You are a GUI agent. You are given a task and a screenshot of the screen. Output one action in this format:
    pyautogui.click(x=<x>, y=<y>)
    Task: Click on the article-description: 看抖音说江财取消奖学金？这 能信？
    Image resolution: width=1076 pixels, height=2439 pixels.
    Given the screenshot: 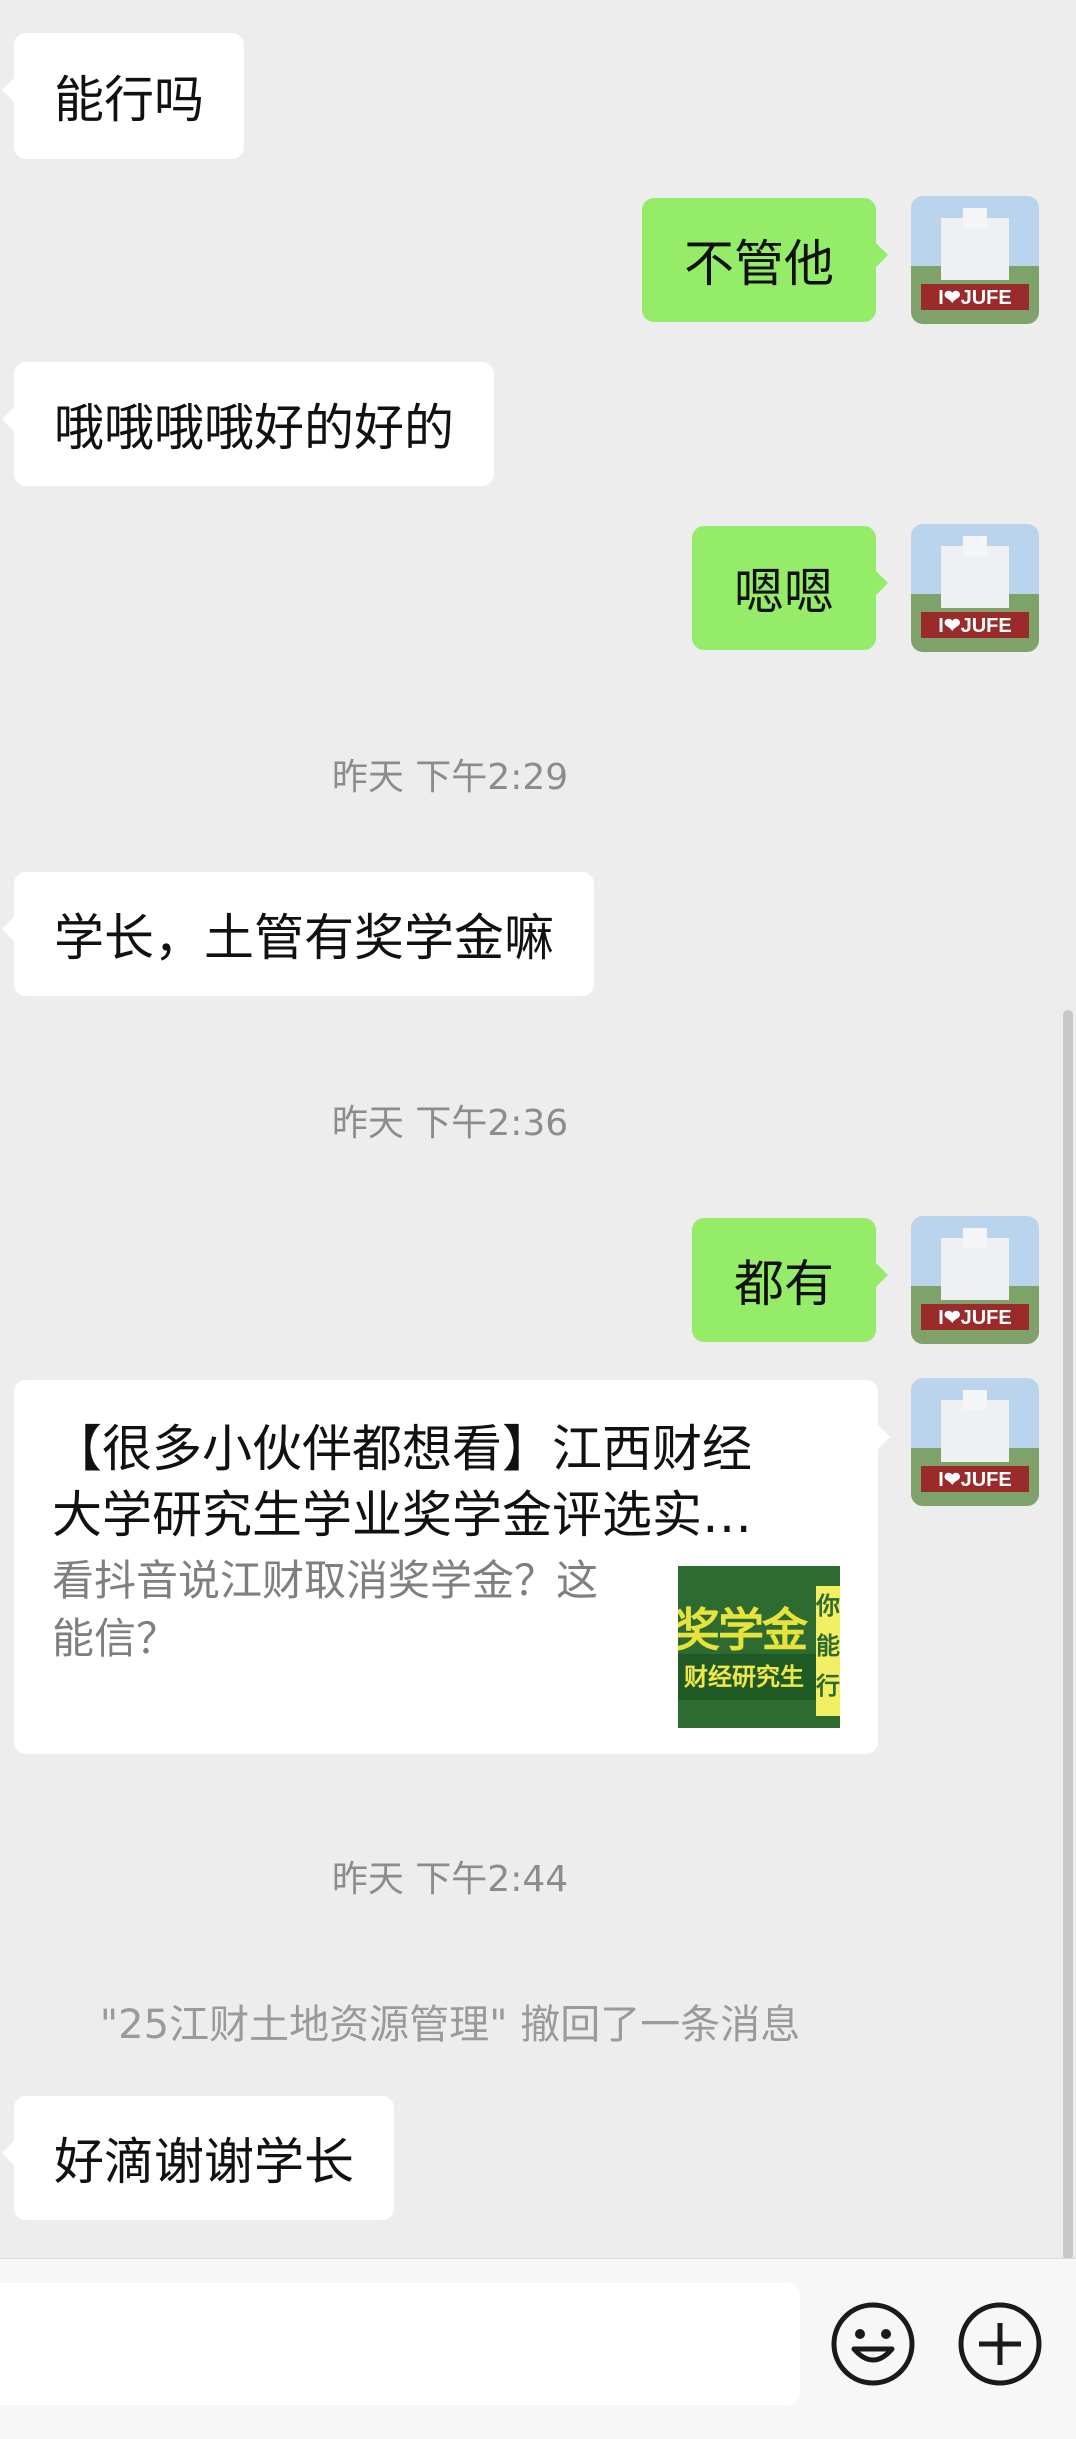 What is the action you would take?
    pyautogui.click(x=352, y=1610)
    